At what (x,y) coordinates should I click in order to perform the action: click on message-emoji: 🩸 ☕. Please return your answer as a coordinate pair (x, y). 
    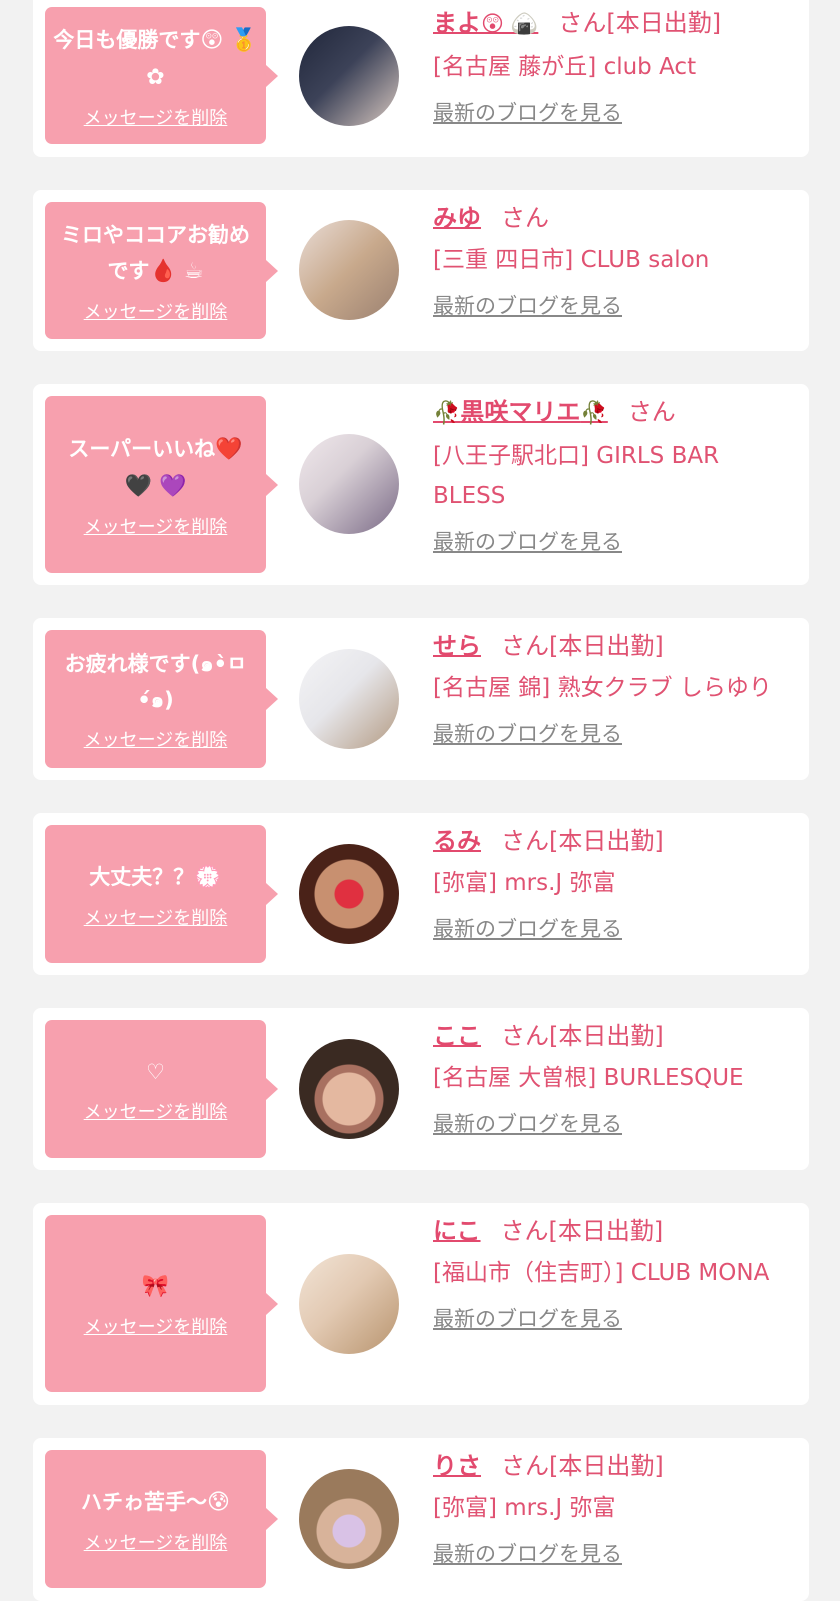
    Looking at the image, I should click on (176, 271).